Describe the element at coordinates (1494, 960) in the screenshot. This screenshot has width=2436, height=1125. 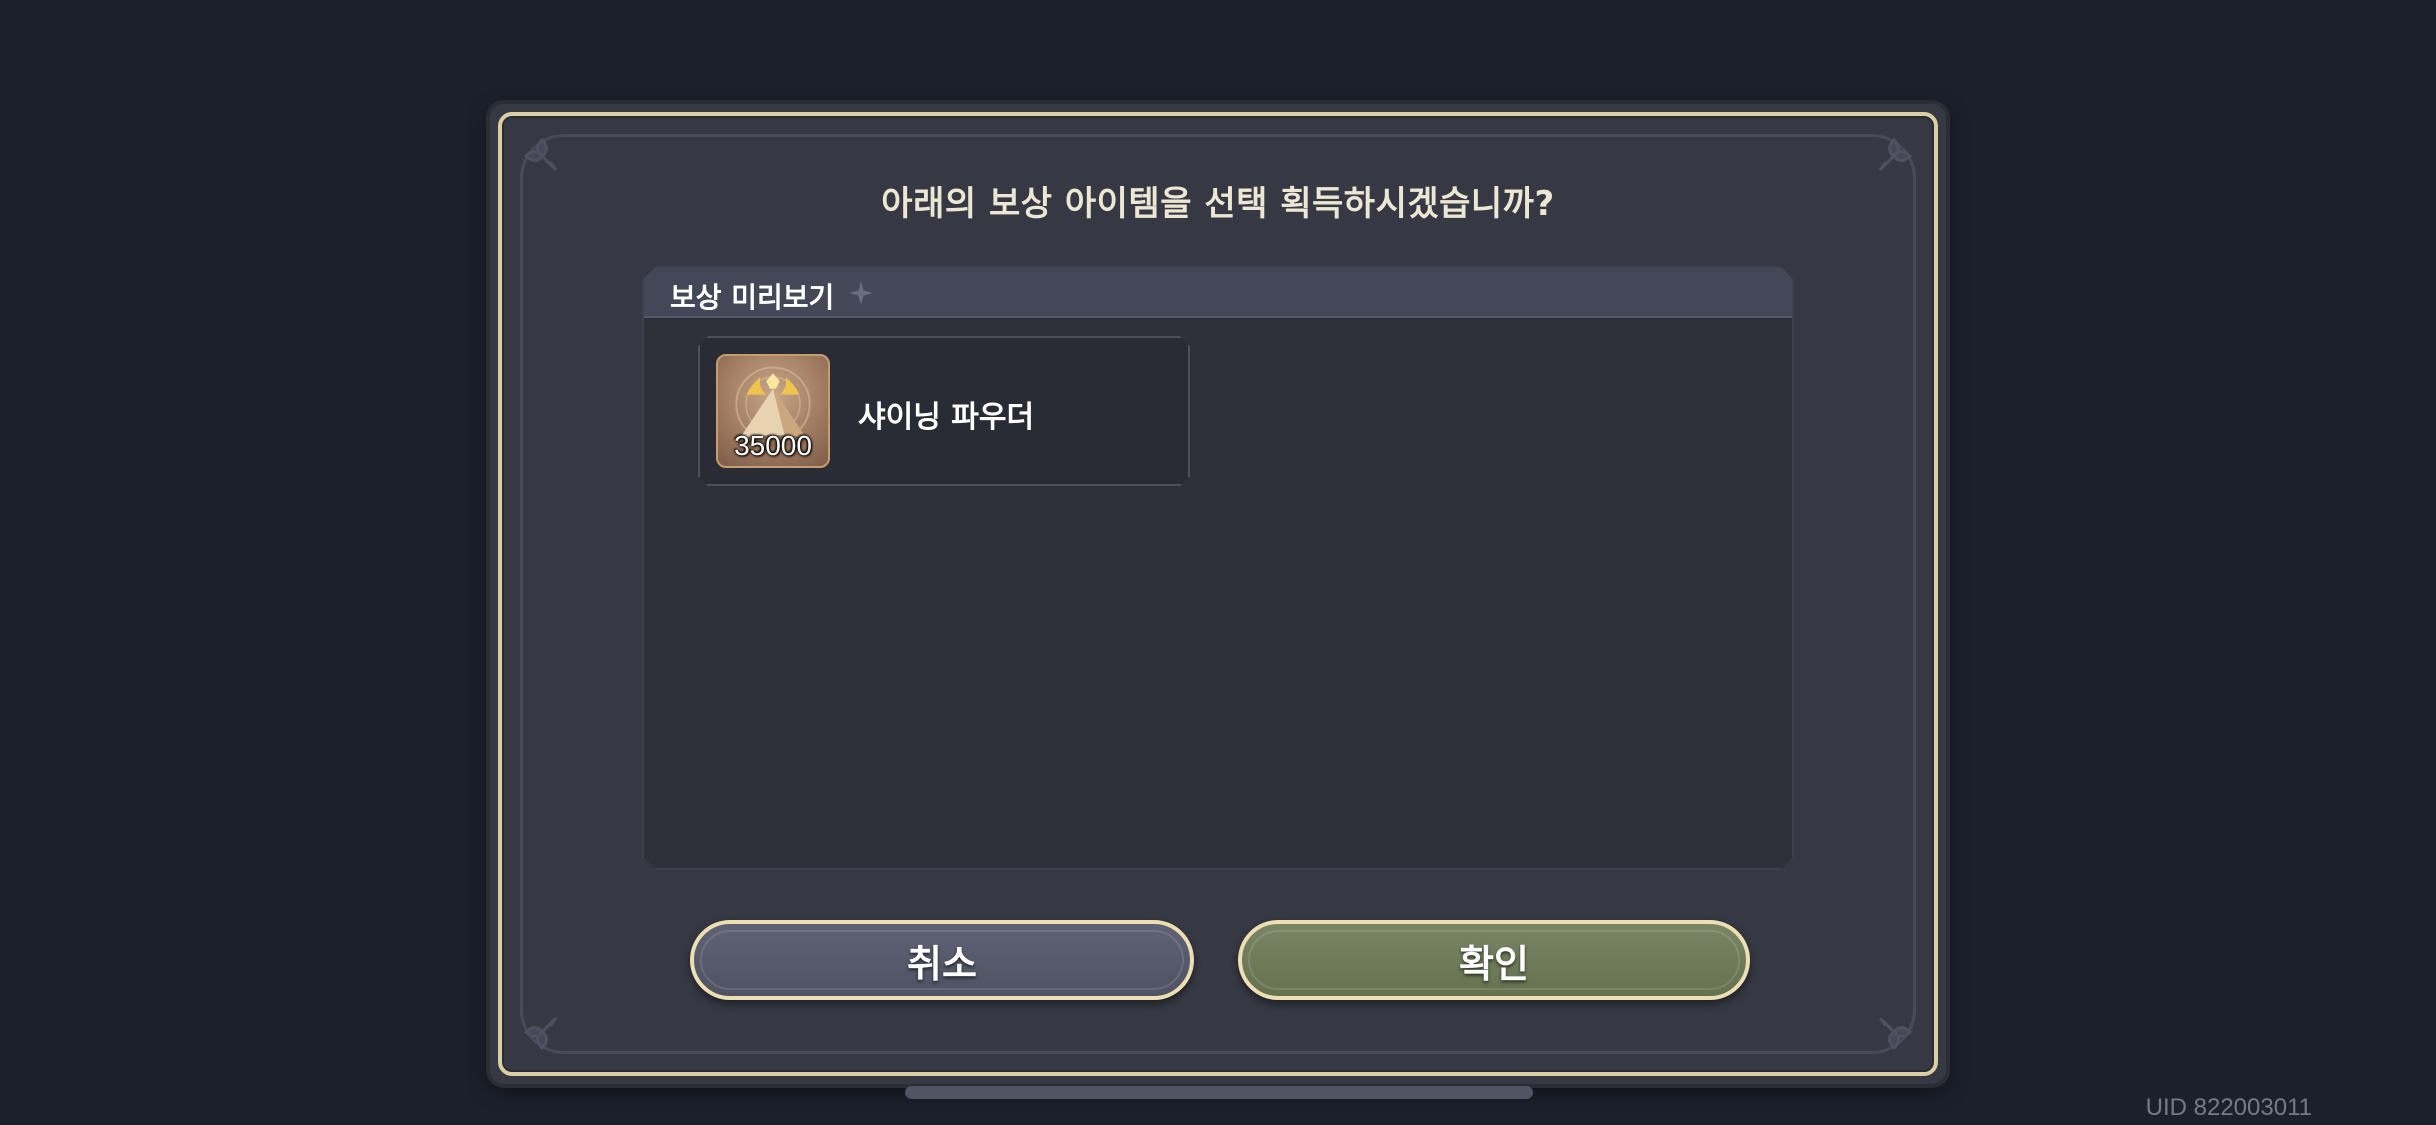
I see `confirm-button: 확인` at that location.